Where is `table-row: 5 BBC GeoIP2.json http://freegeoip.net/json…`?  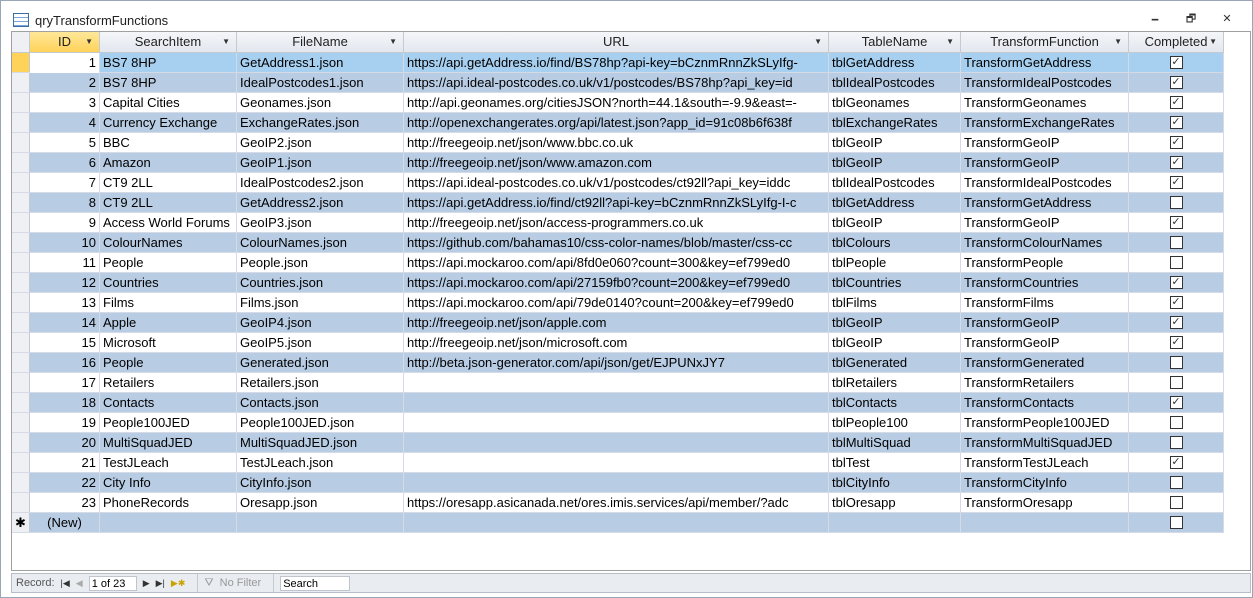
table-row: 5 BBC GeoIP2.json http://freegeoip.net/json… is located at coordinates (618, 143).